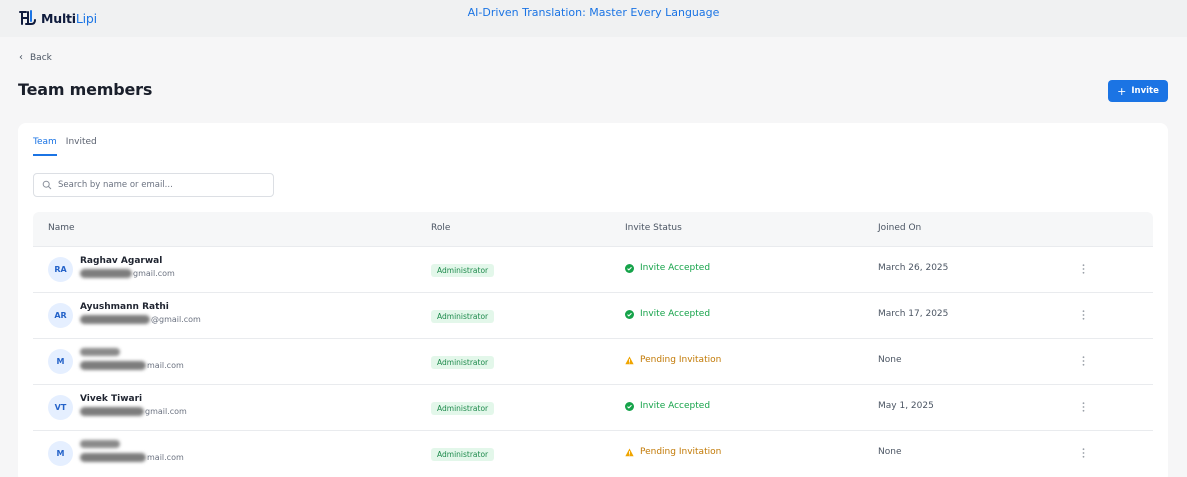 This screenshot has height=477, width=1187. Describe the element at coordinates (85, 89) in the screenshot. I see `page-title: Team members` at that location.